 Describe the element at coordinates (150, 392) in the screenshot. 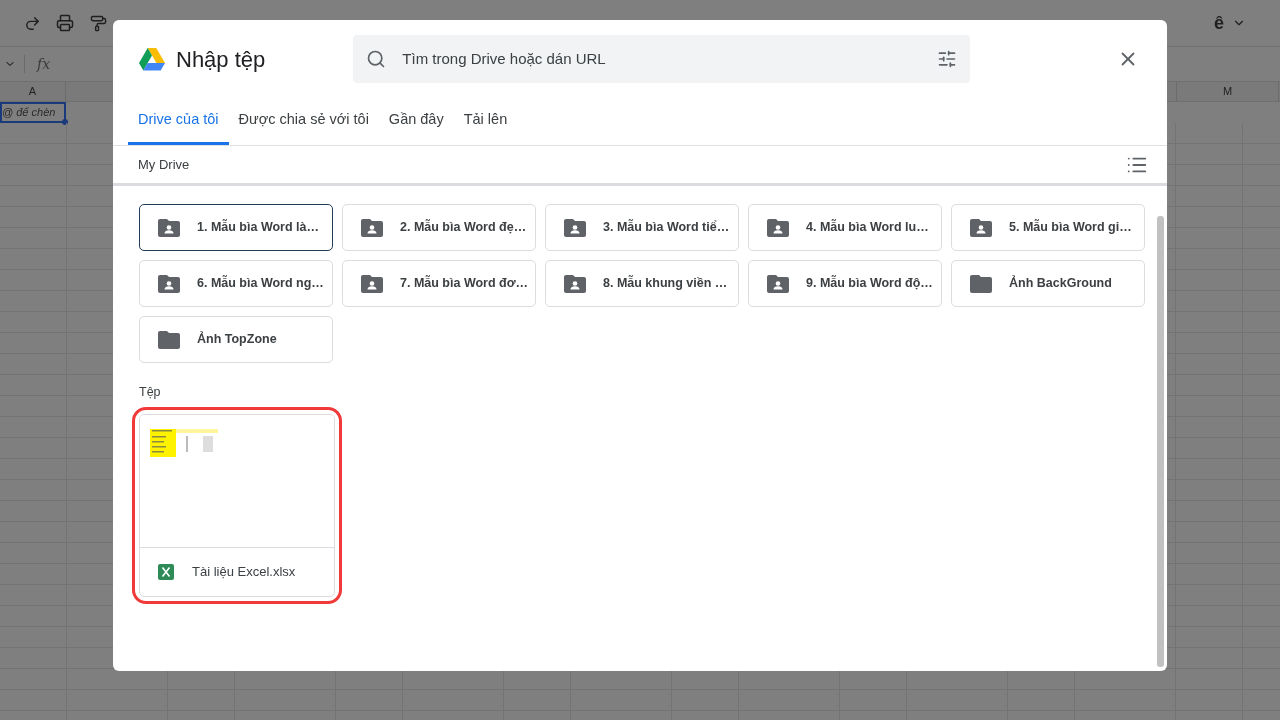

I see `section-heading: Tệp` at that location.